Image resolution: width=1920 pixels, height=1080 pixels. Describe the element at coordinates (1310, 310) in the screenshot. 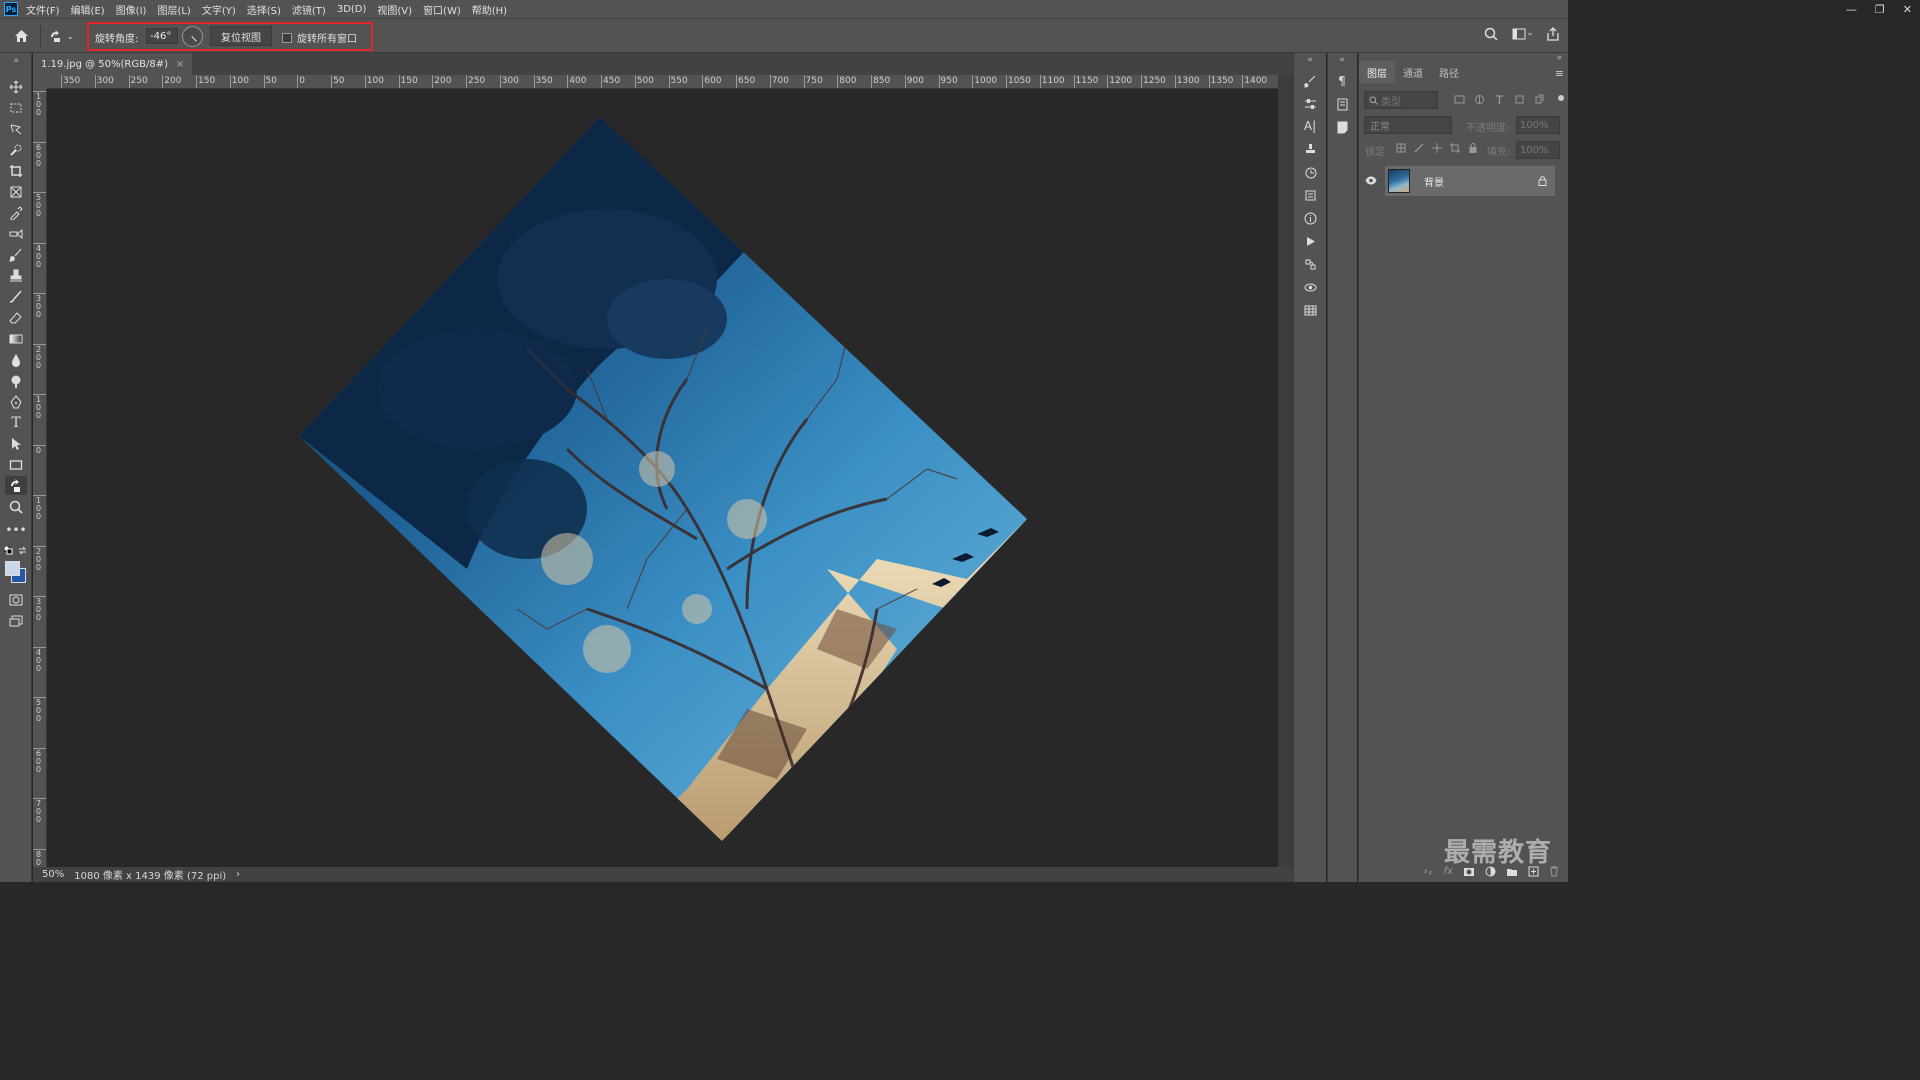

I see `table-panel-icon` at that location.